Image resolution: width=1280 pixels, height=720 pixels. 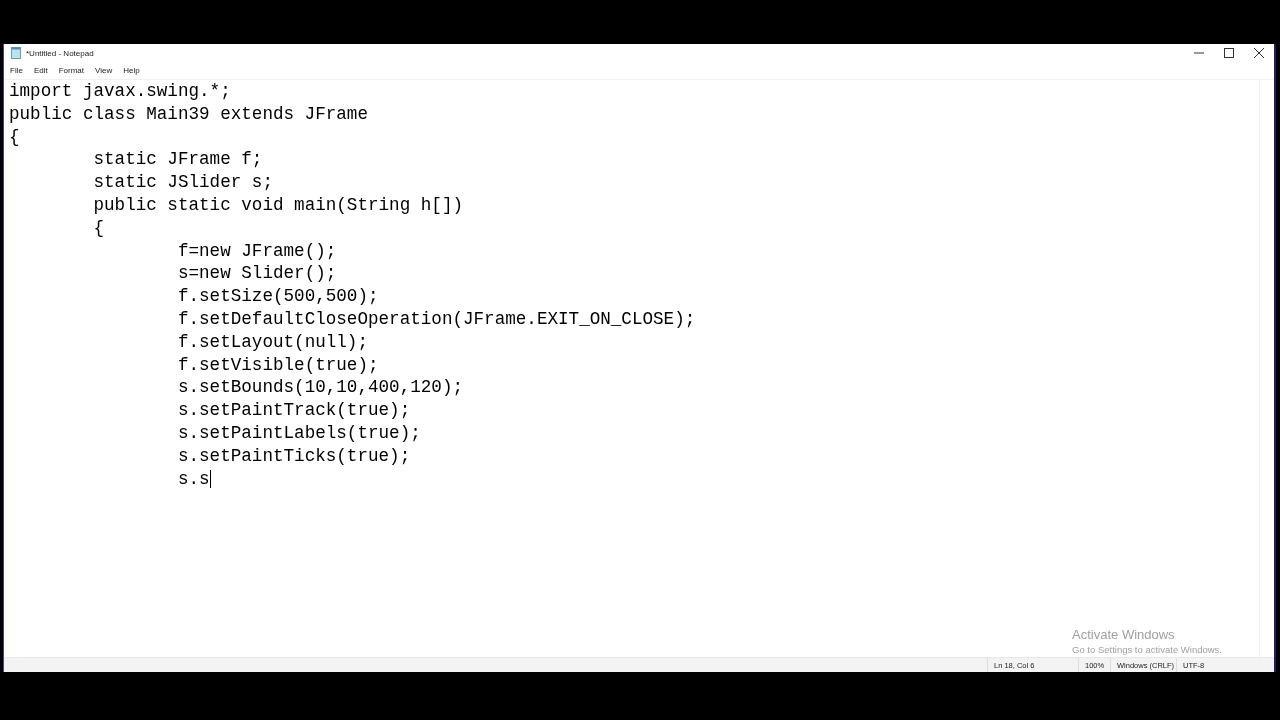 I want to click on menu-item: Format, so click(x=71, y=70).